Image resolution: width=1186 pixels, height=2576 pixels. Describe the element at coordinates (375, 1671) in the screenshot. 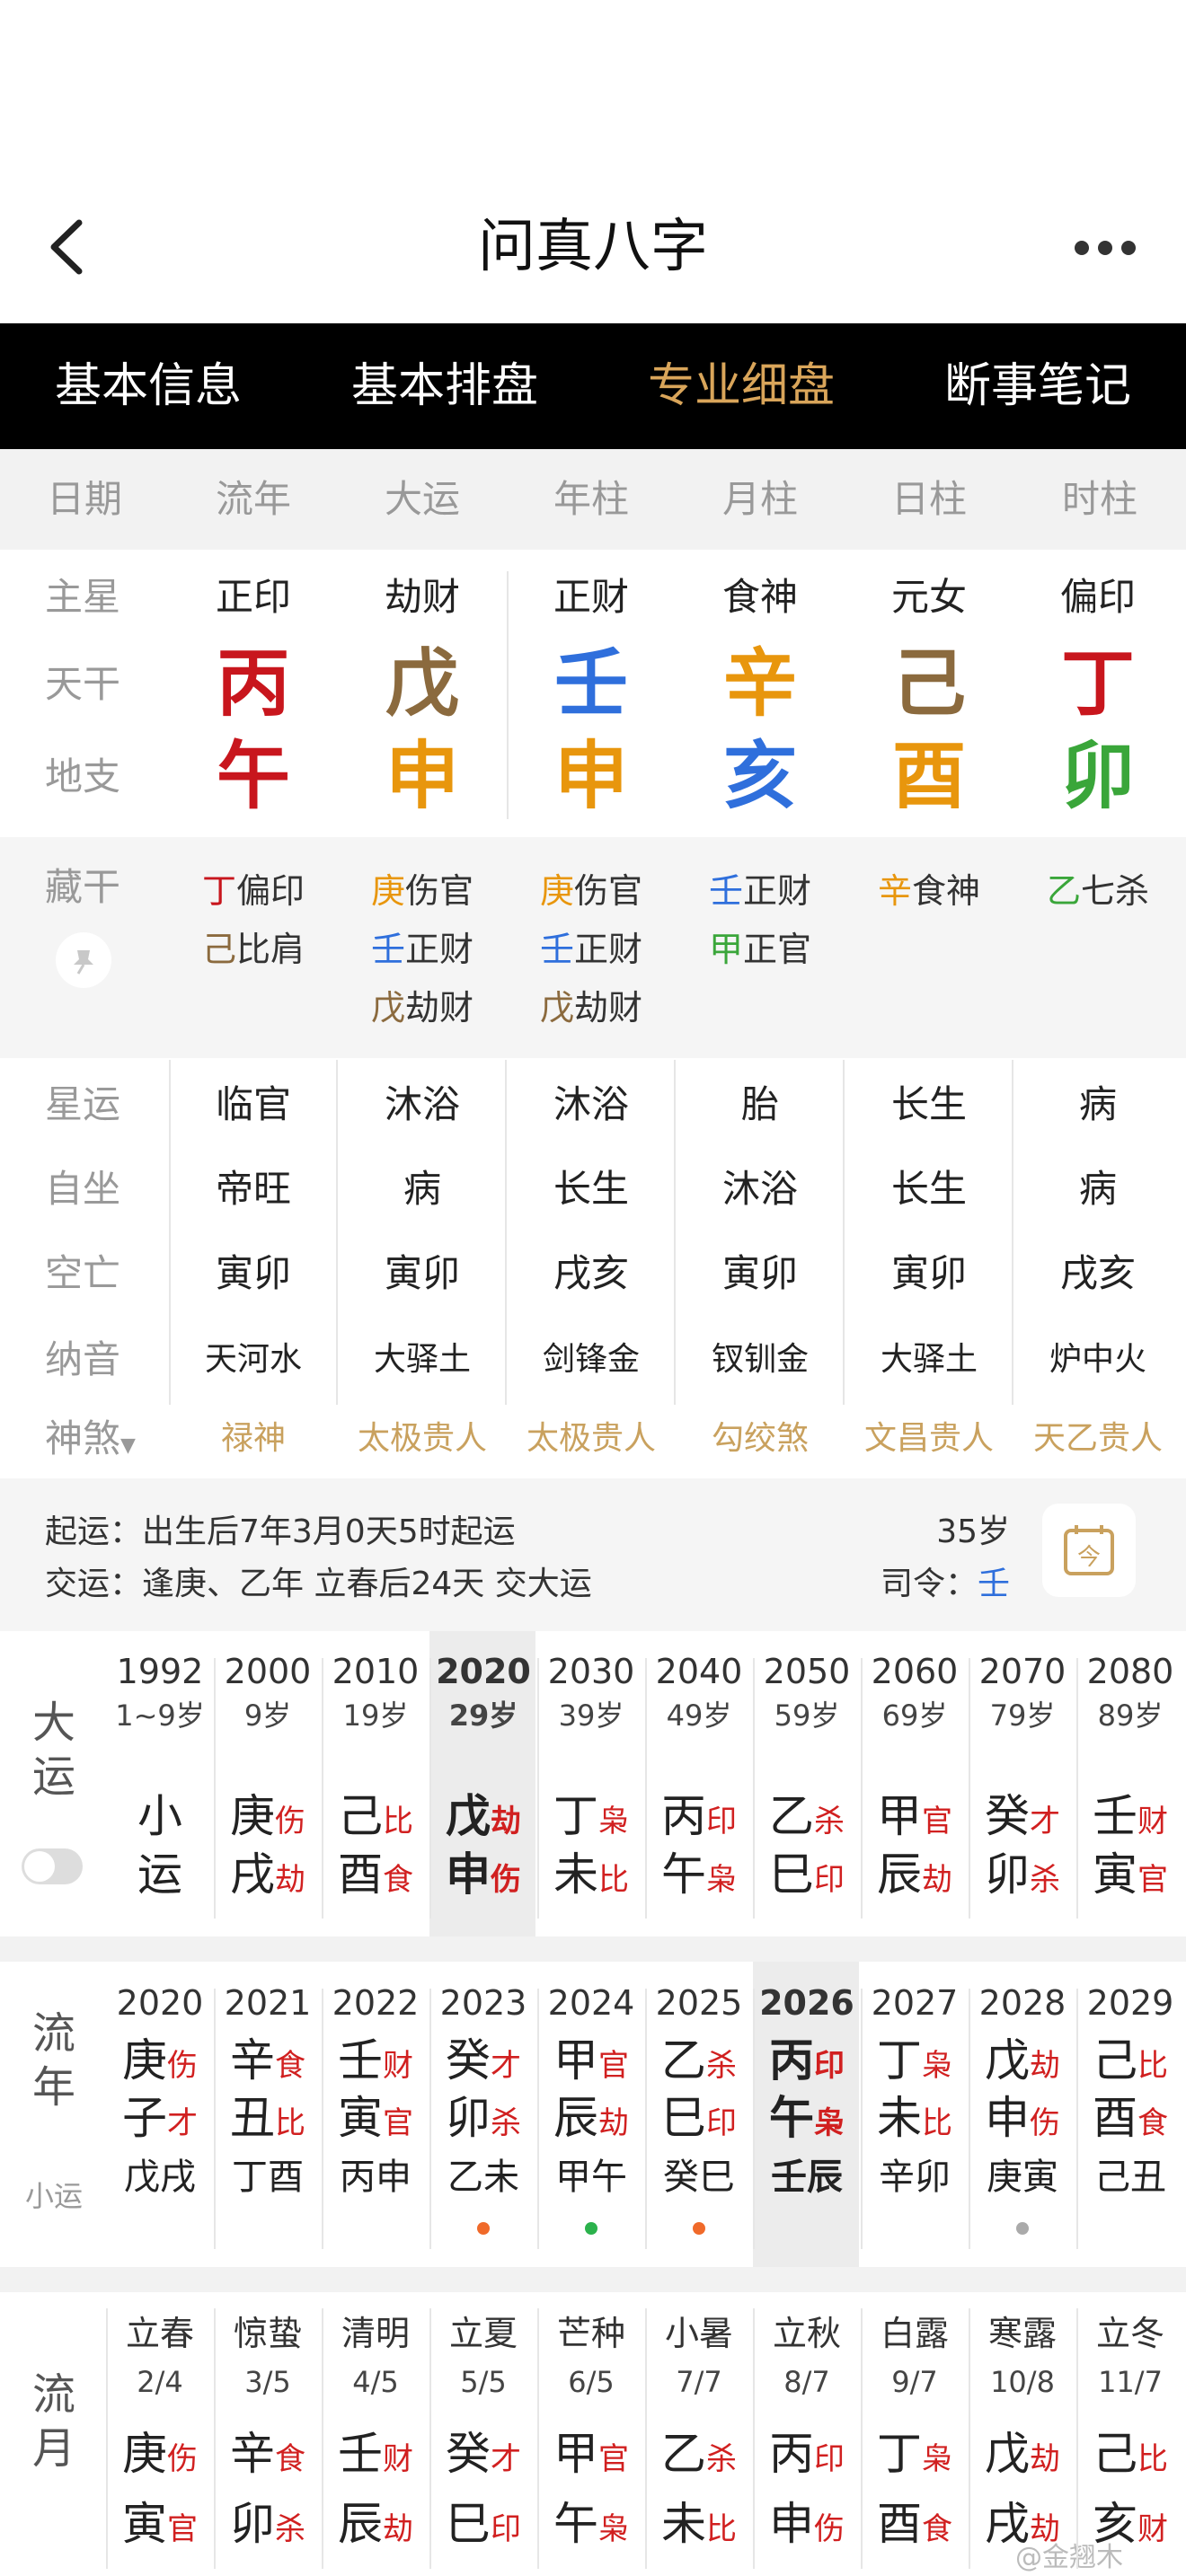

I see `dayun-year: 2010` at that location.